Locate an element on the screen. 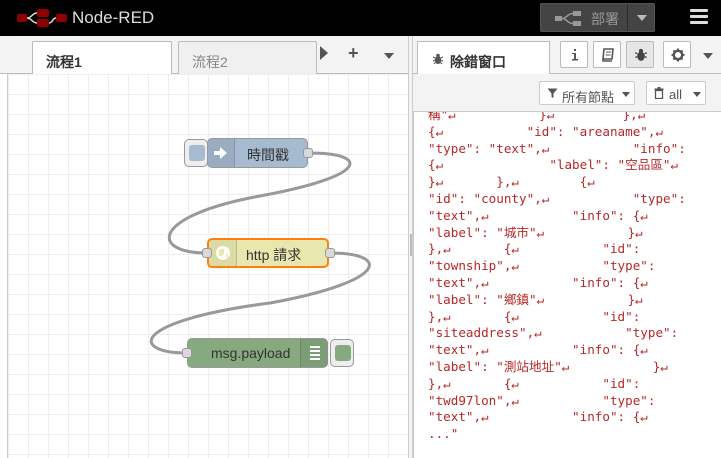  book-icon is located at coordinates (608, 55).